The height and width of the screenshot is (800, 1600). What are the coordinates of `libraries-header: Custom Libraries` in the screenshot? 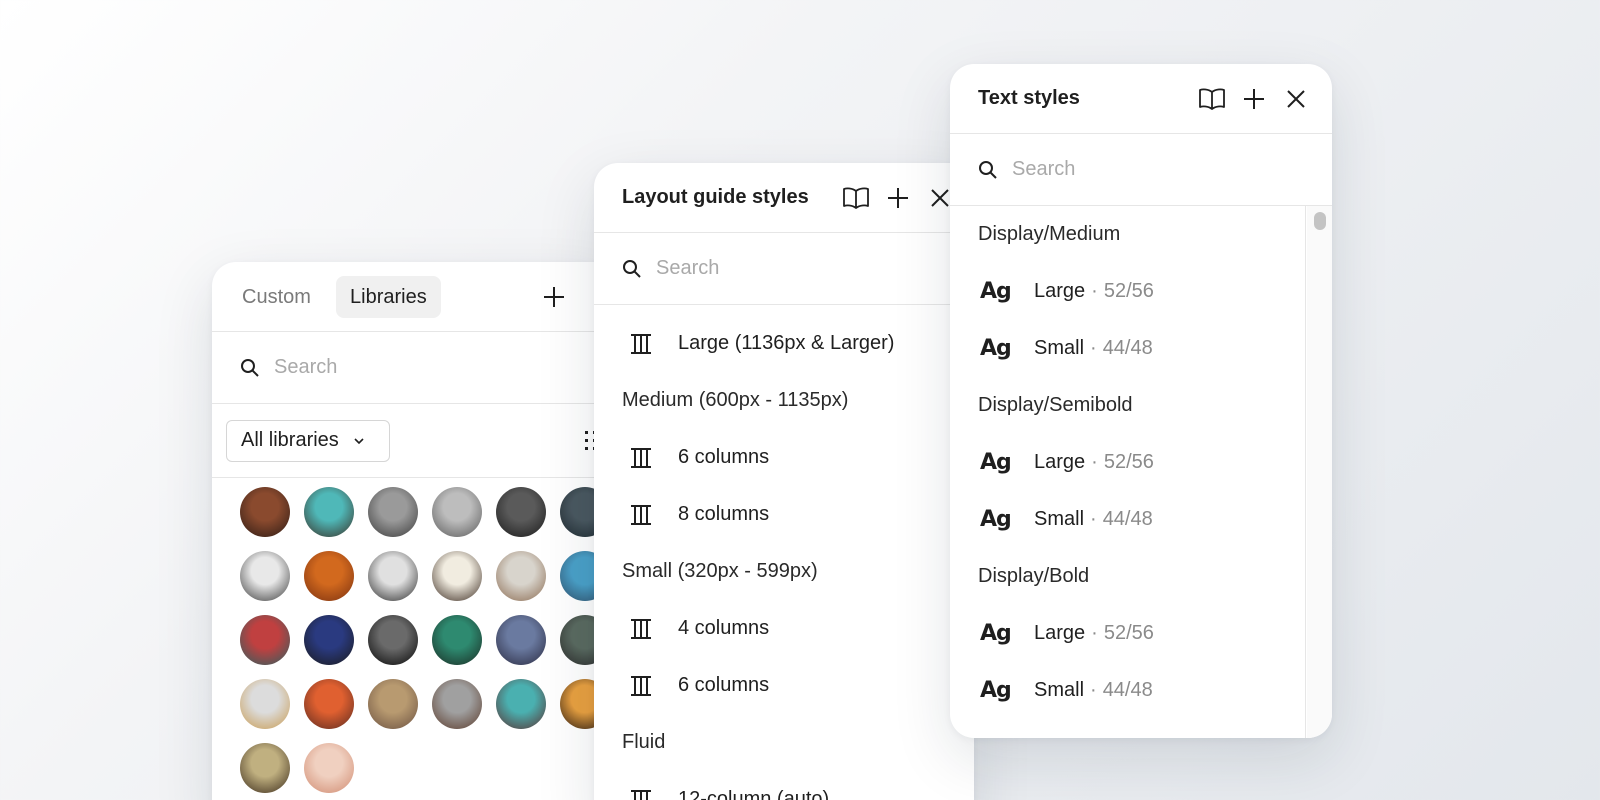 It's located at (412, 297).